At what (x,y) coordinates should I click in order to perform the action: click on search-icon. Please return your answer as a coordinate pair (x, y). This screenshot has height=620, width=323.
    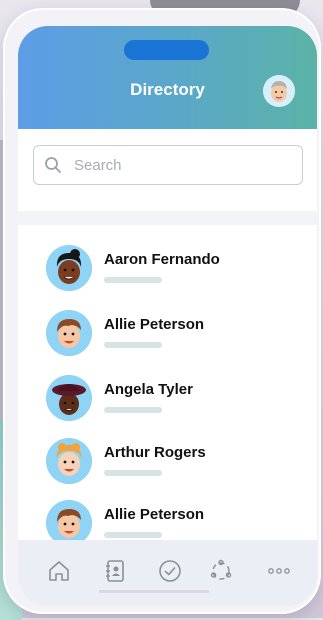
    Looking at the image, I should click on (53, 165).